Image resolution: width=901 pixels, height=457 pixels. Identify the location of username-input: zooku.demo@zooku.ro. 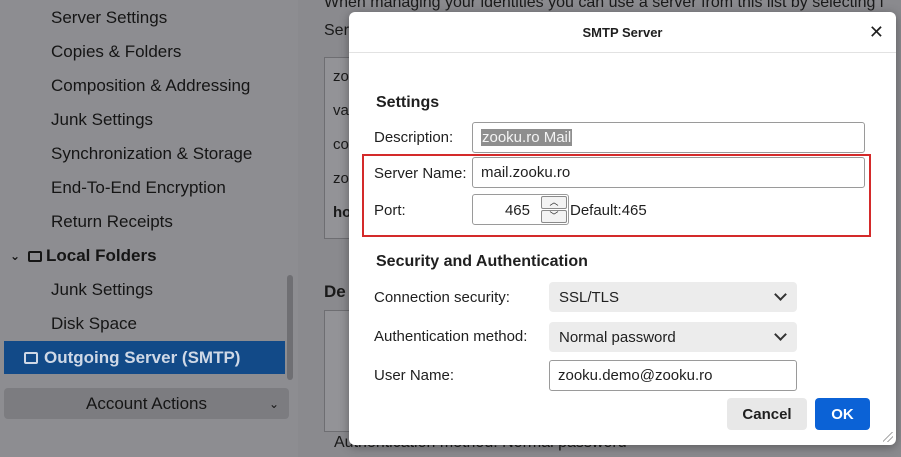
(673, 375).